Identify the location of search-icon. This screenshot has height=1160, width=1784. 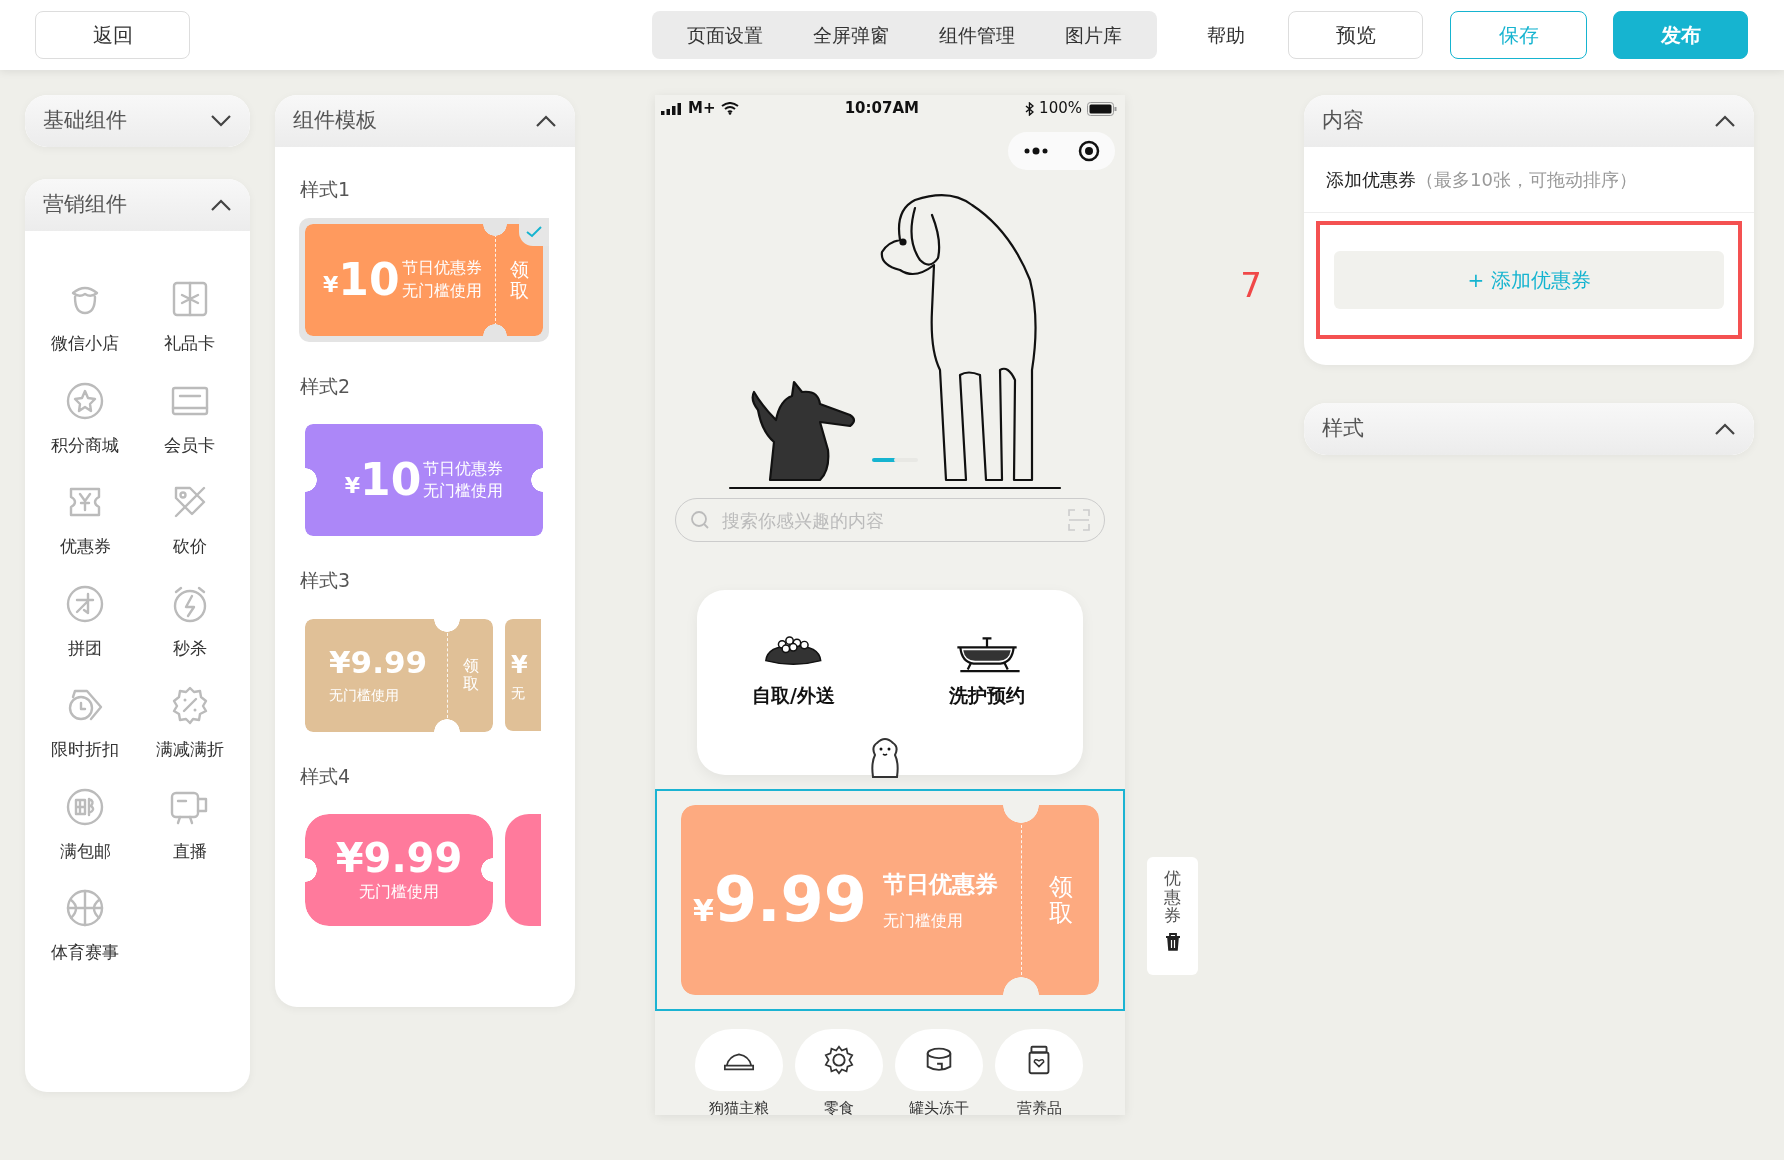
(700, 520).